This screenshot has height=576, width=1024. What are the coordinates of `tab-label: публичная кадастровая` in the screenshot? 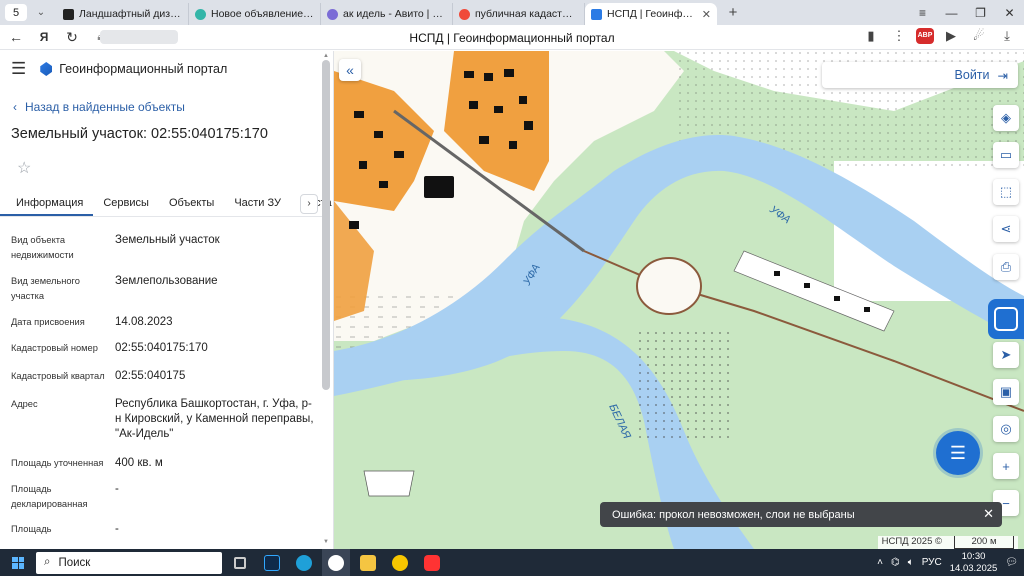 It's located at (526, 14).